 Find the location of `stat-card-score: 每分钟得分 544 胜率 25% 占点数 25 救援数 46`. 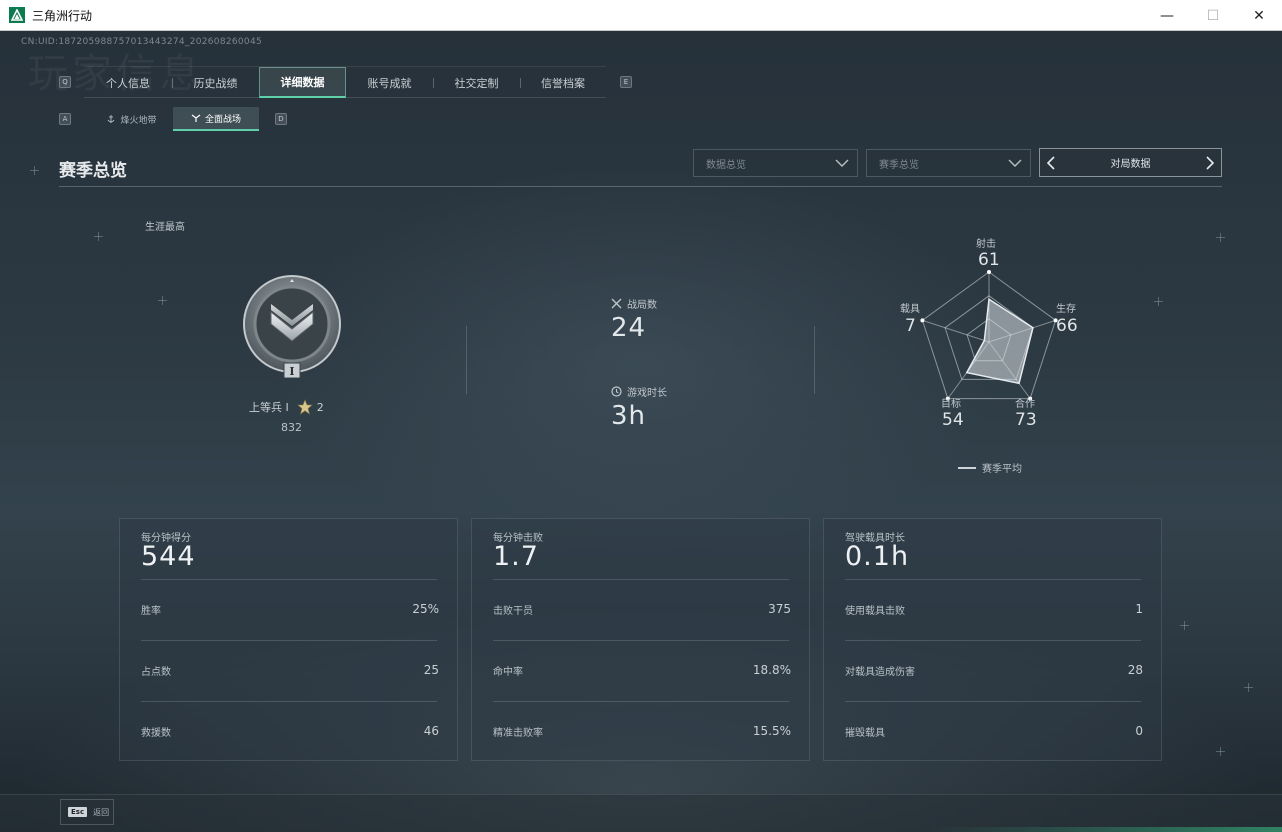

stat-card-score: 每分钟得分 544 胜率 25% 占点数 25 救援数 46 is located at coordinates (288, 639).